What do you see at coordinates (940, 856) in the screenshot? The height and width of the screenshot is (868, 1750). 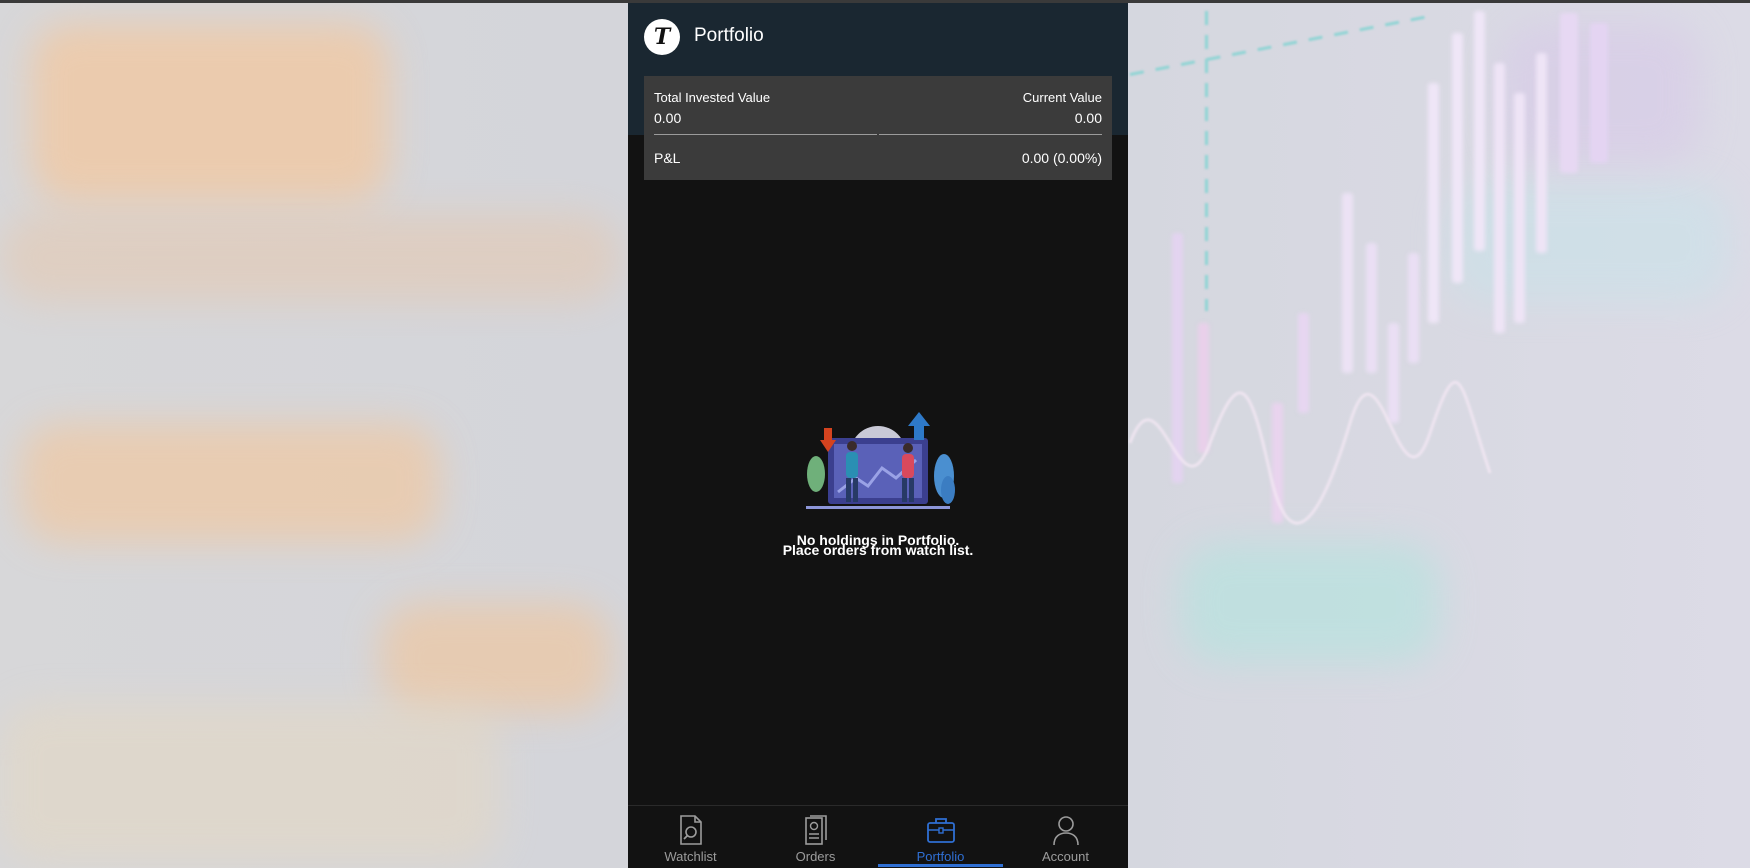 I see `nav-portfolio-label: Portfolio` at bounding box center [940, 856].